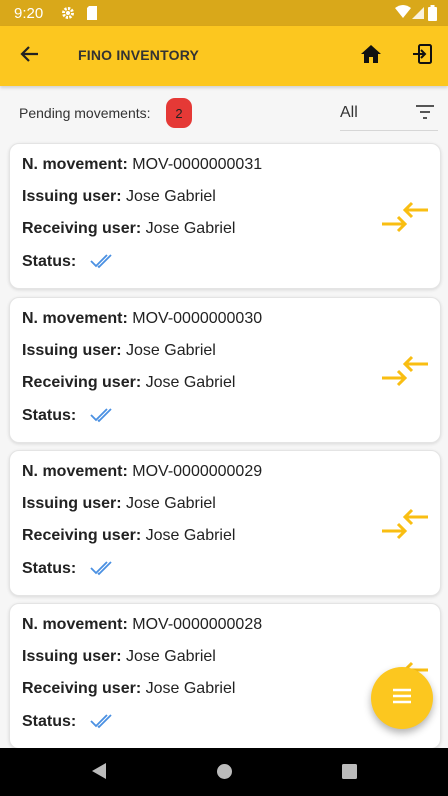  I want to click on menu-icon, so click(402, 698).